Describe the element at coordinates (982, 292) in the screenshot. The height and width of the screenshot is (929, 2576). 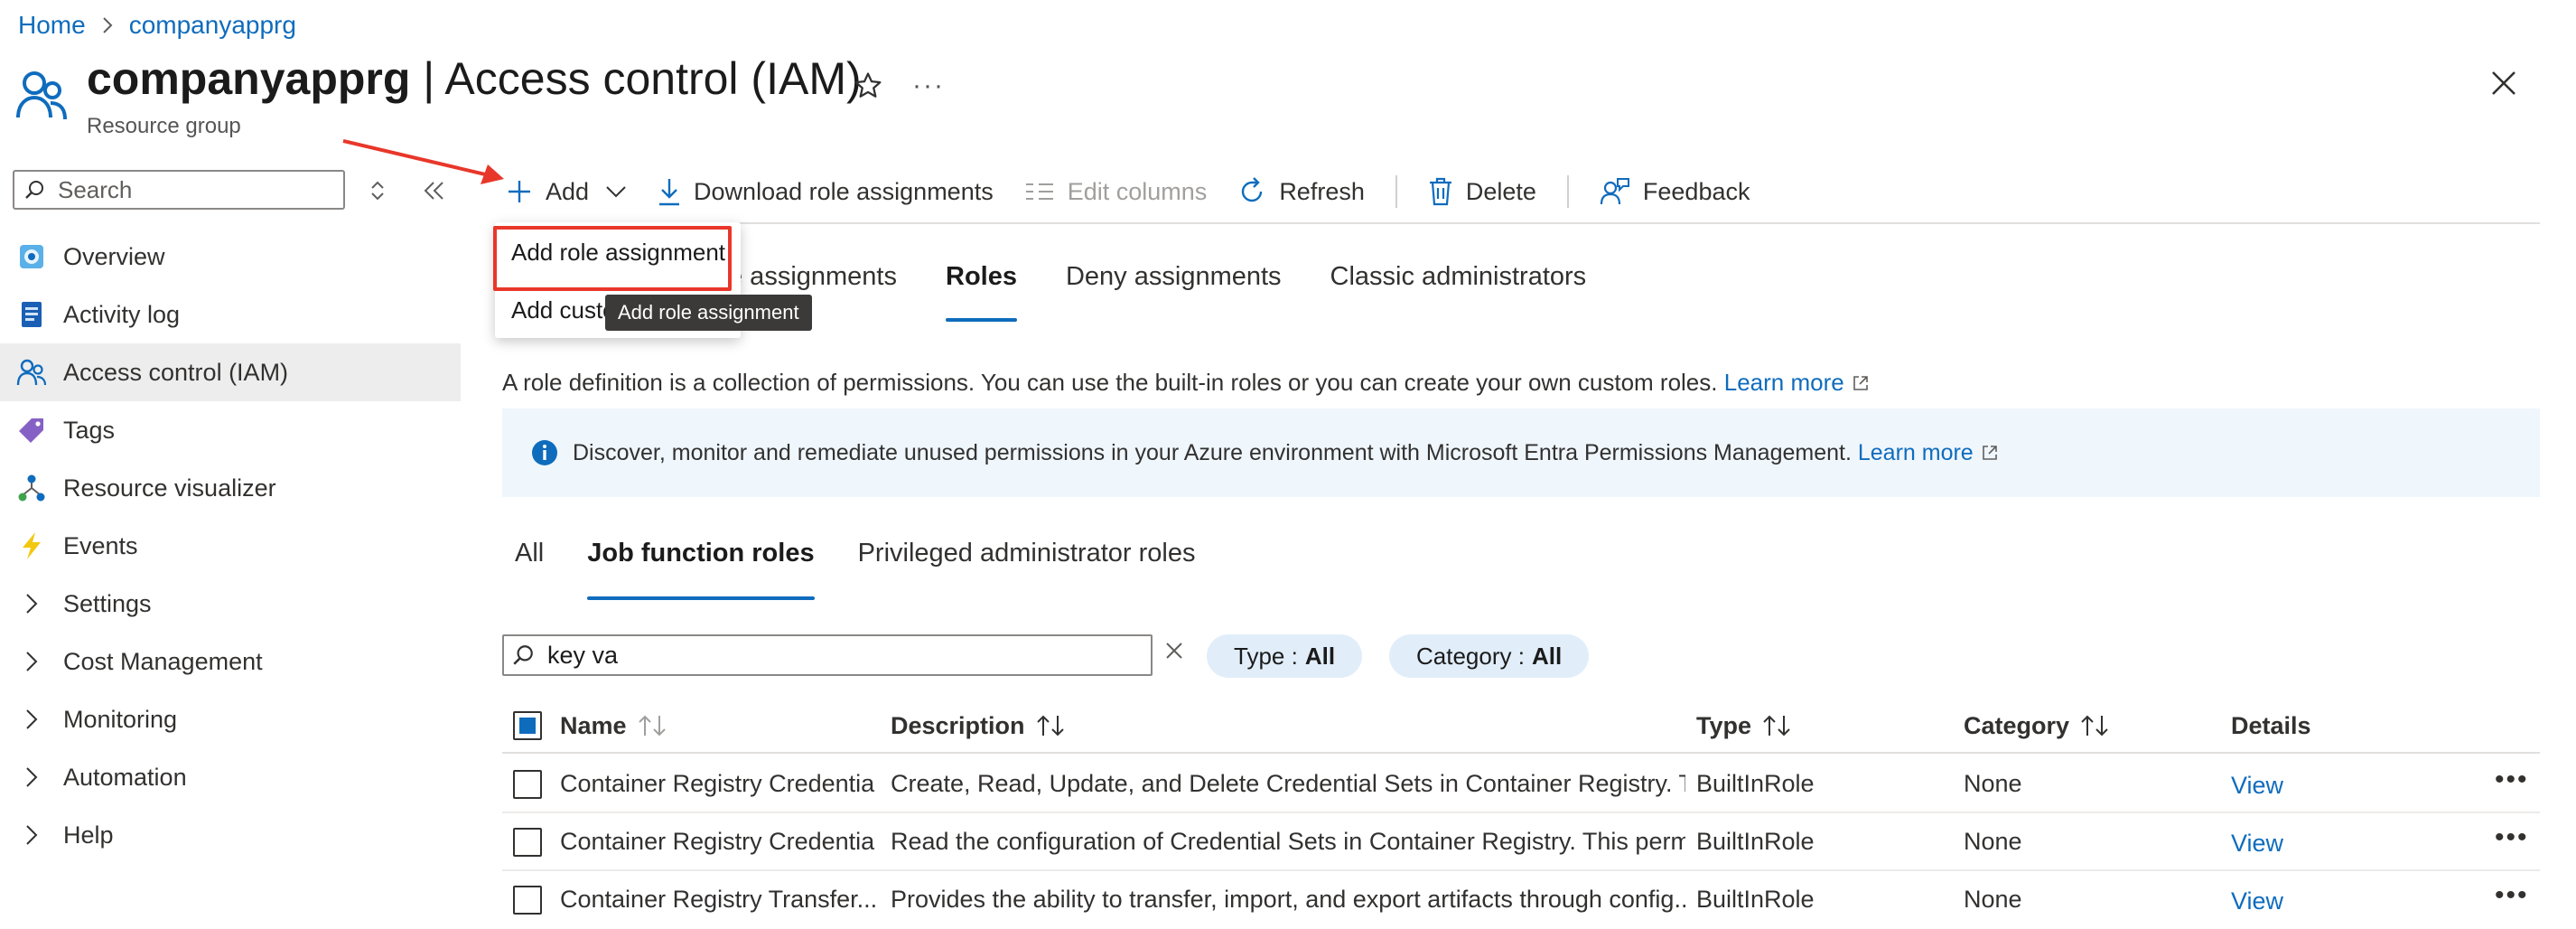
I see `tab-roles: Roles` at that location.